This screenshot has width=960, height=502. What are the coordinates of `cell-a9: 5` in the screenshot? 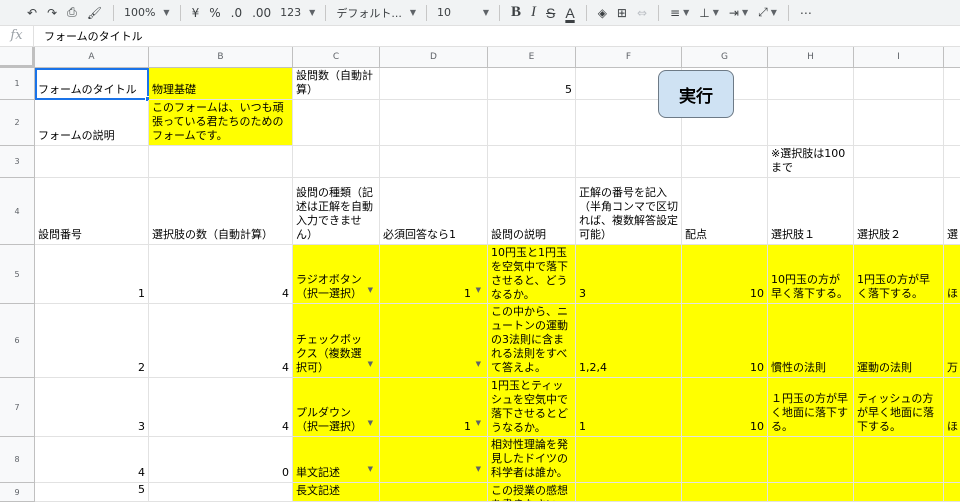 It's located at (92, 492).